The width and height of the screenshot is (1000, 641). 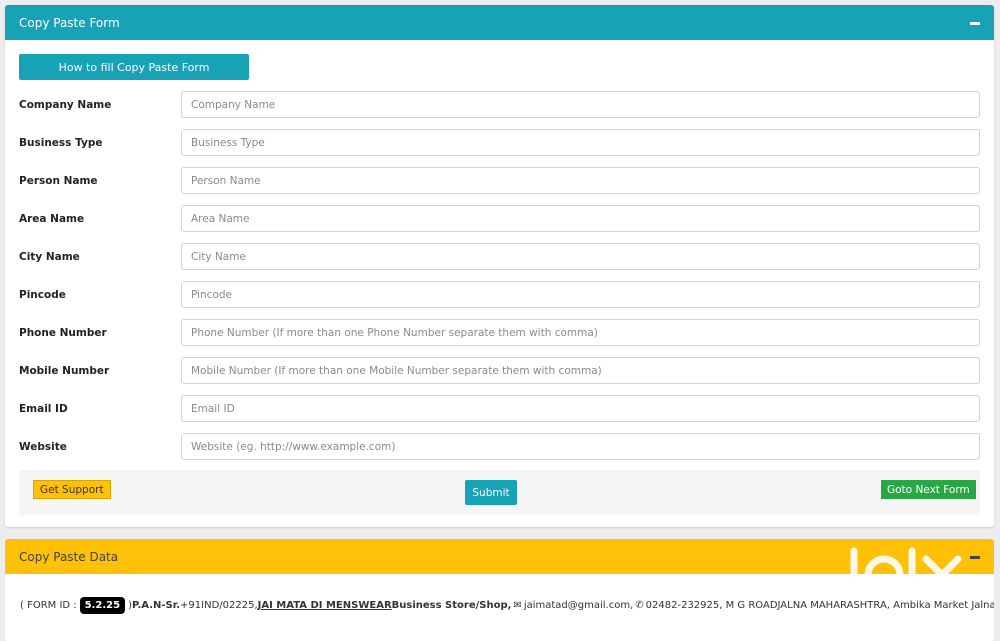 I want to click on email-id-input: Email ID, so click(x=580, y=408).